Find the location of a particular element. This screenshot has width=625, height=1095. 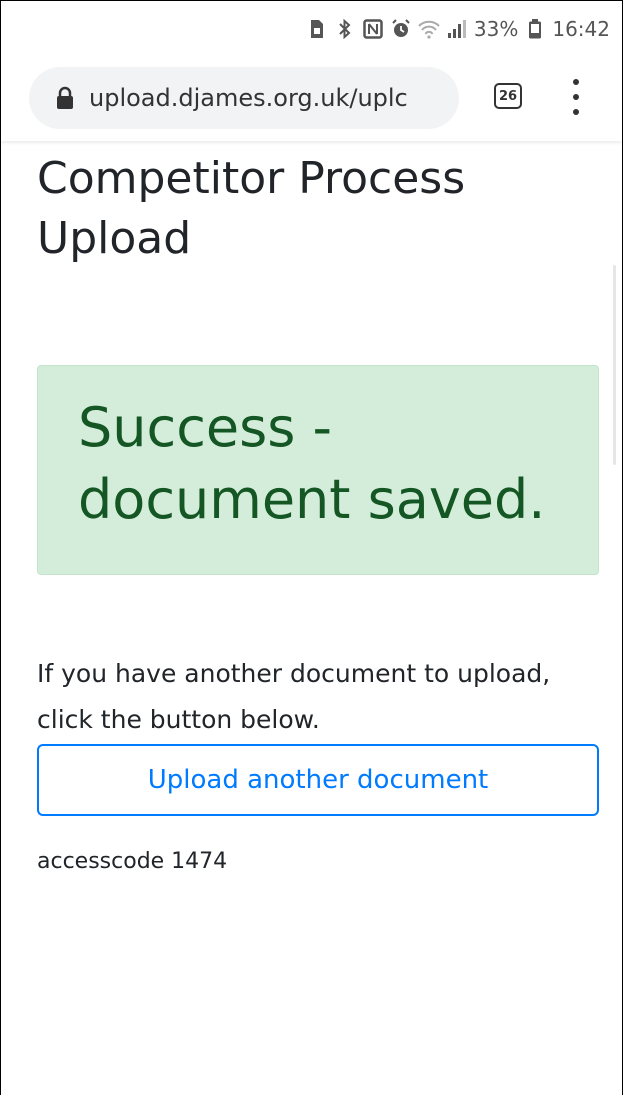

tabs-icon: 26 is located at coordinates (508, 96).